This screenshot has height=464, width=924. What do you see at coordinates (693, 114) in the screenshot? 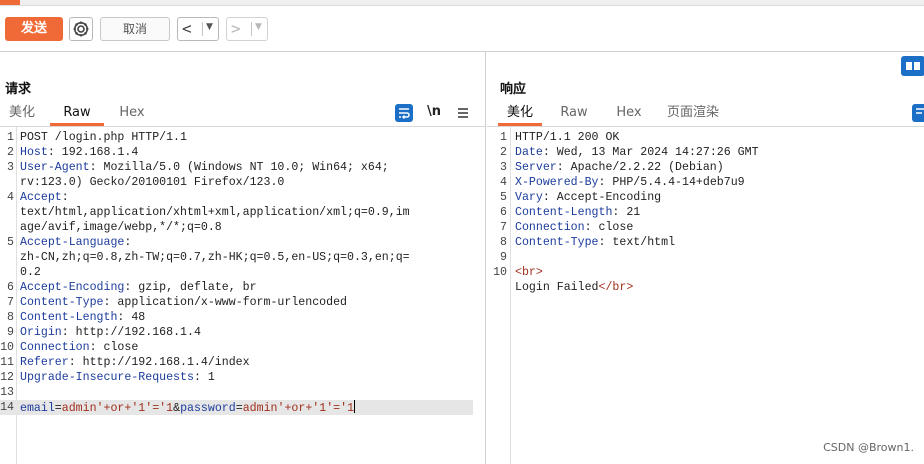
I see `tab-render: 页面渲染` at bounding box center [693, 114].